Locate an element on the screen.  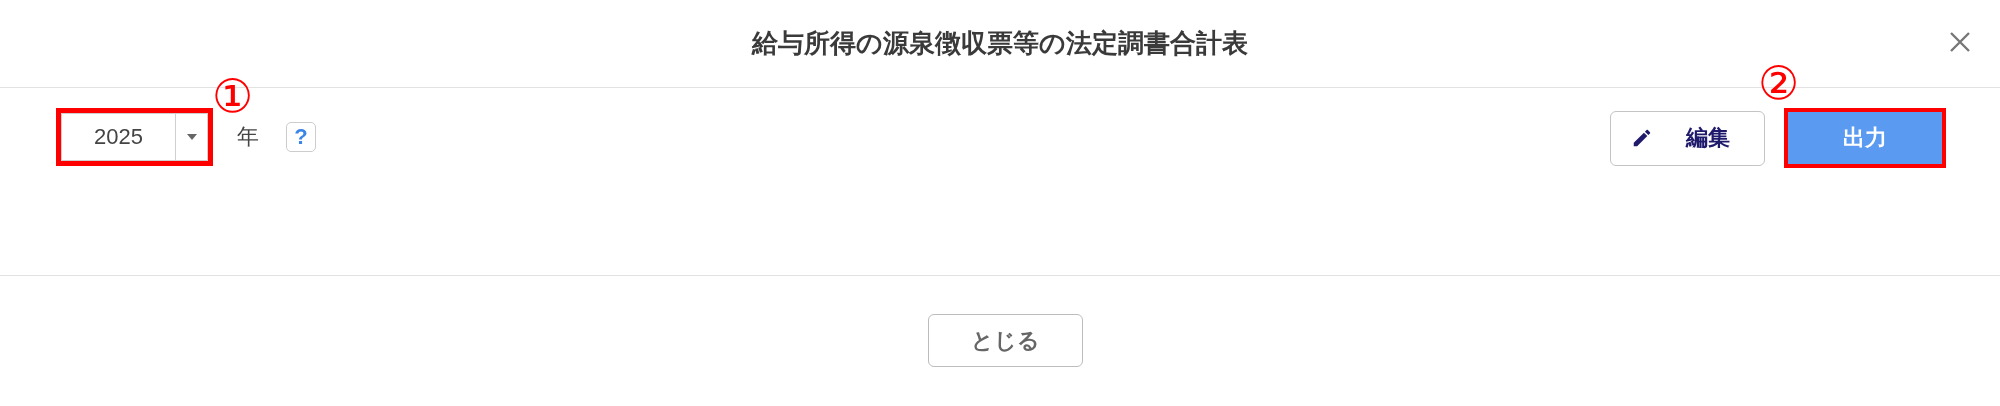
close-button: とじる is located at coordinates (1005, 340).